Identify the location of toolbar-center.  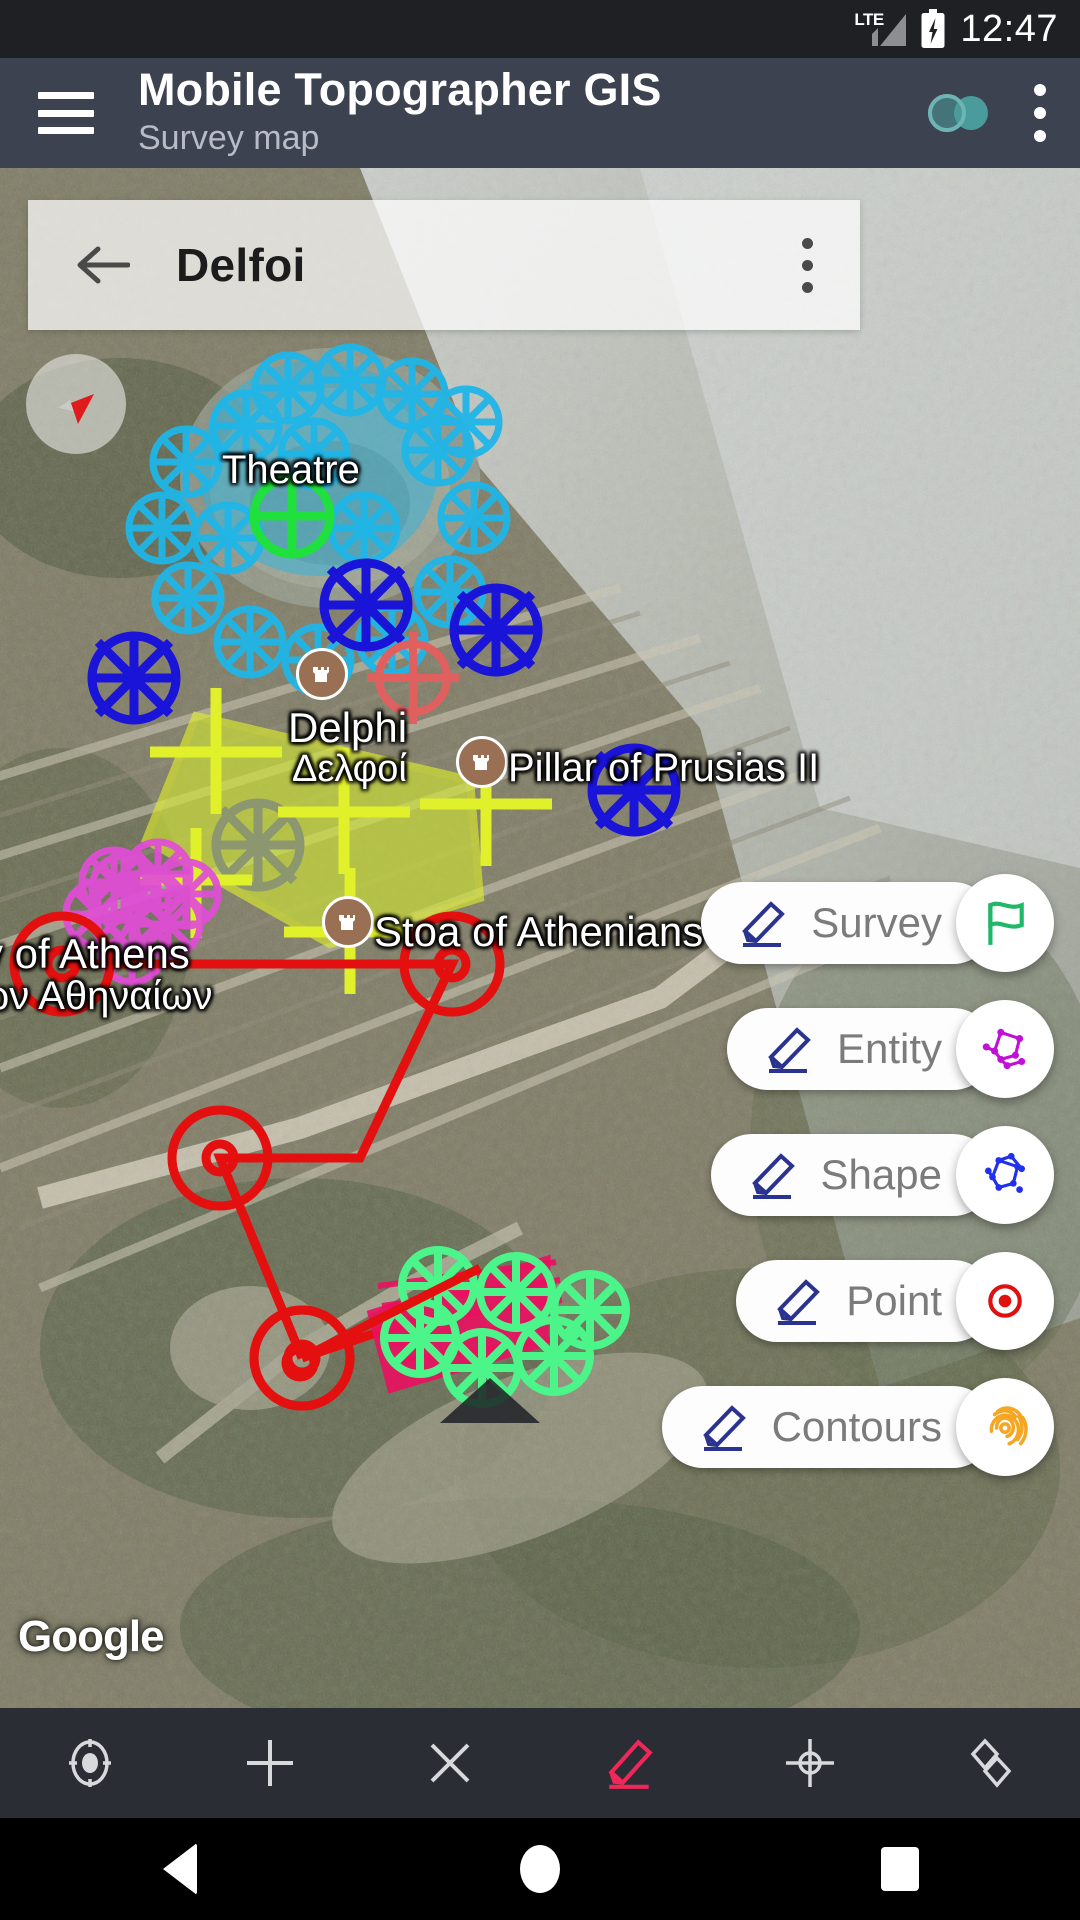
(810, 1763).